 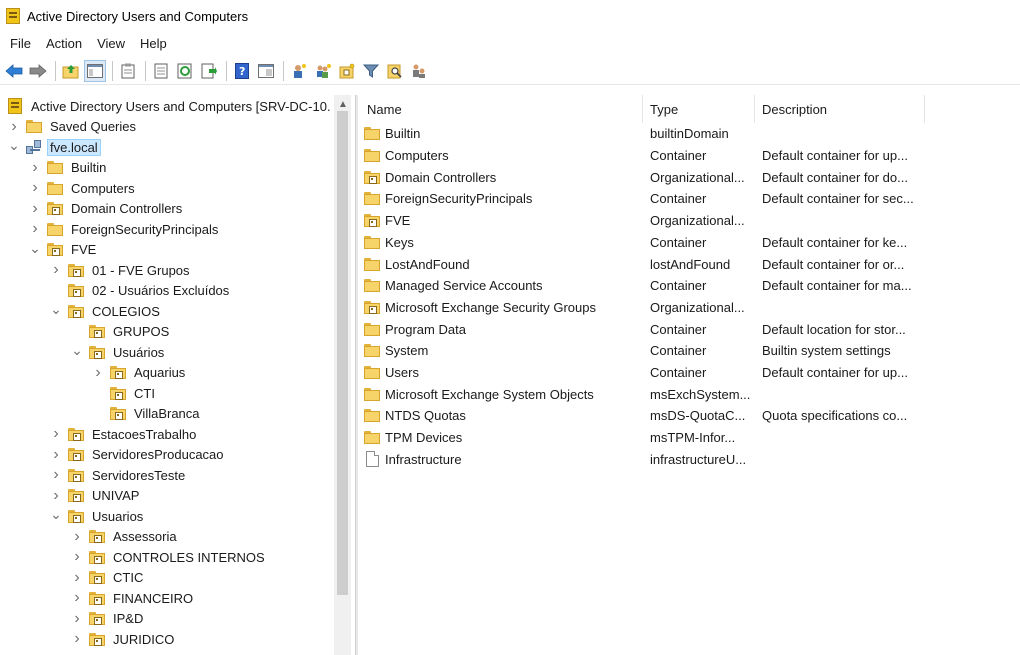 What do you see at coordinates (138, 455) in the screenshot?
I see `tree-node-servidoresproducacao: › ServidoresProducacao` at bounding box center [138, 455].